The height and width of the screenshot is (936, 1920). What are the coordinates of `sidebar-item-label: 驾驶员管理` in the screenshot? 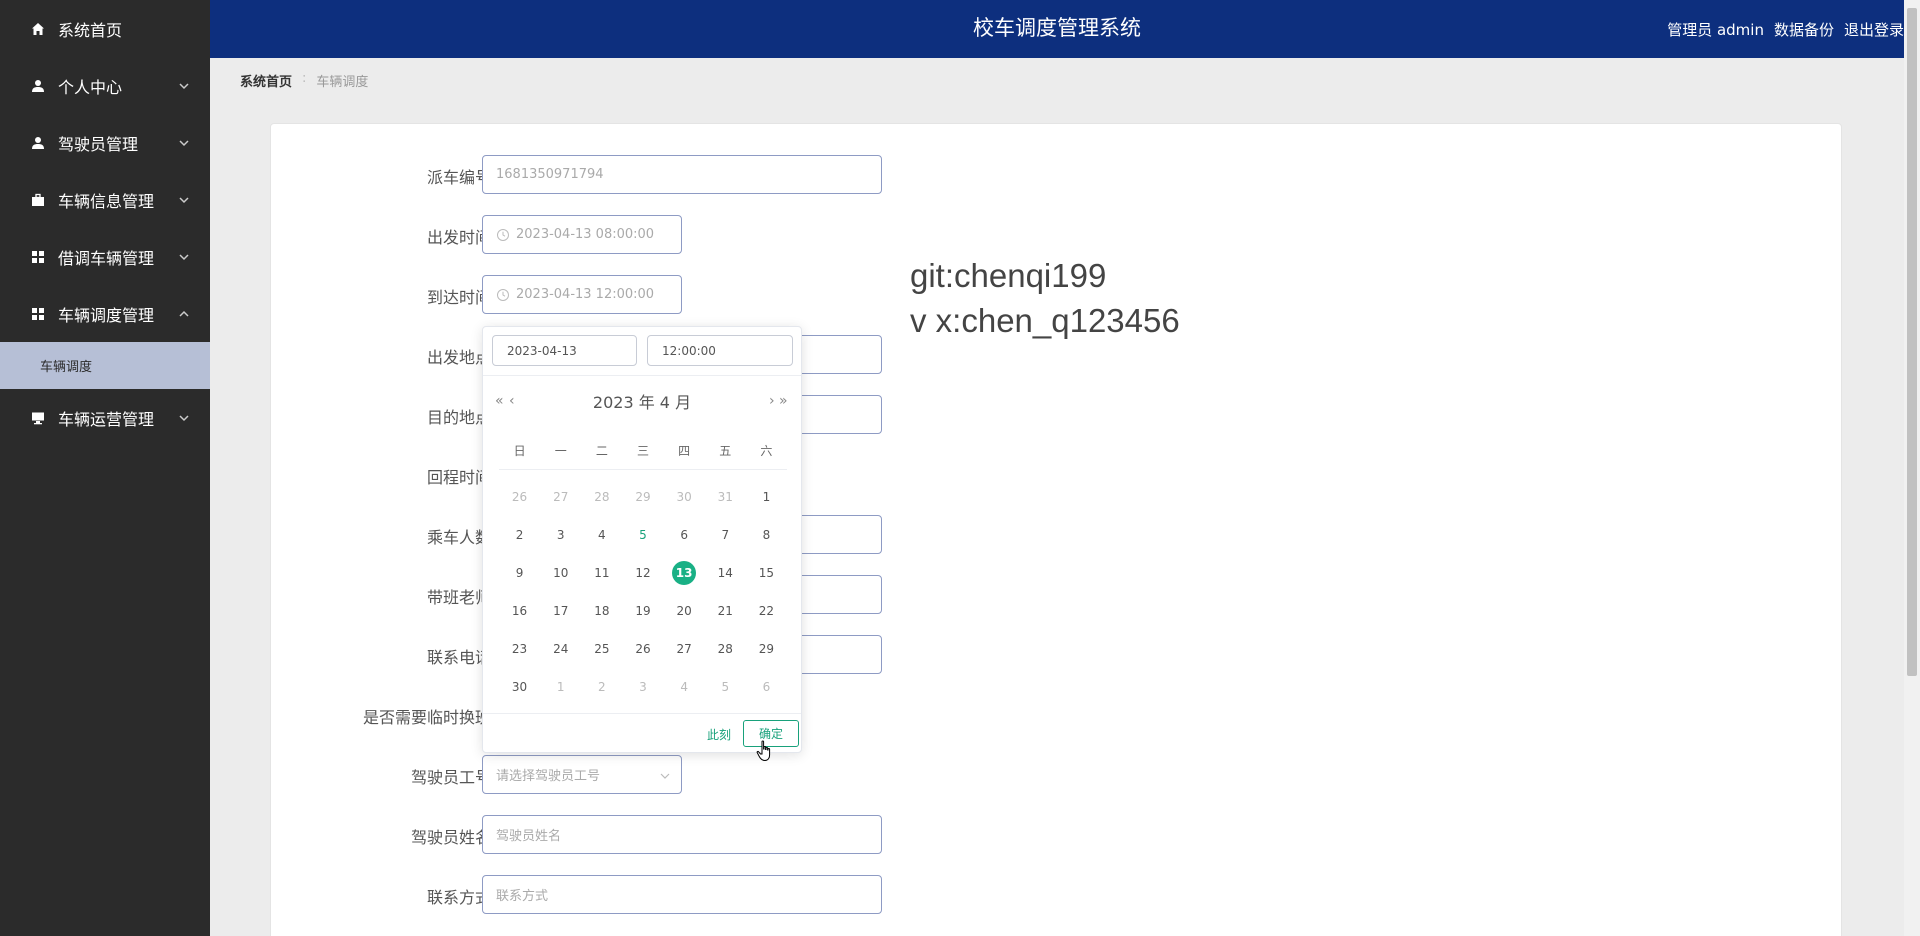 It's located at (98, 144).